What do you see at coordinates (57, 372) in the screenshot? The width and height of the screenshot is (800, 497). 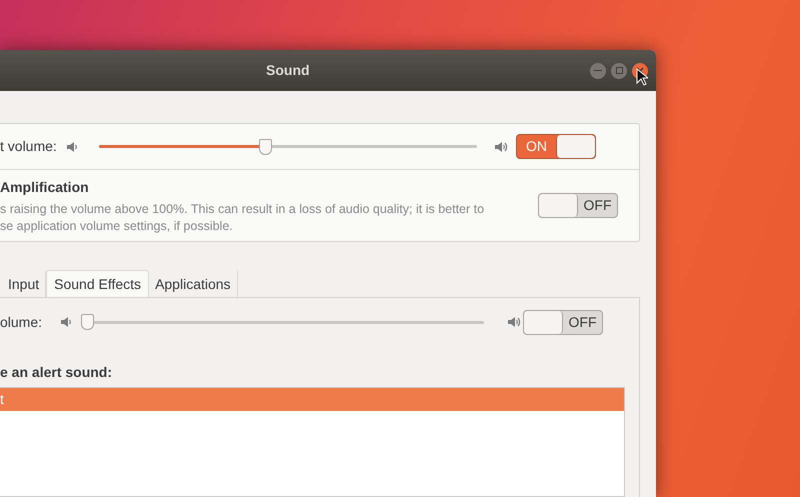 I see `alert-sound-heading: e an alert sound:` at bounding box center [57, 372].